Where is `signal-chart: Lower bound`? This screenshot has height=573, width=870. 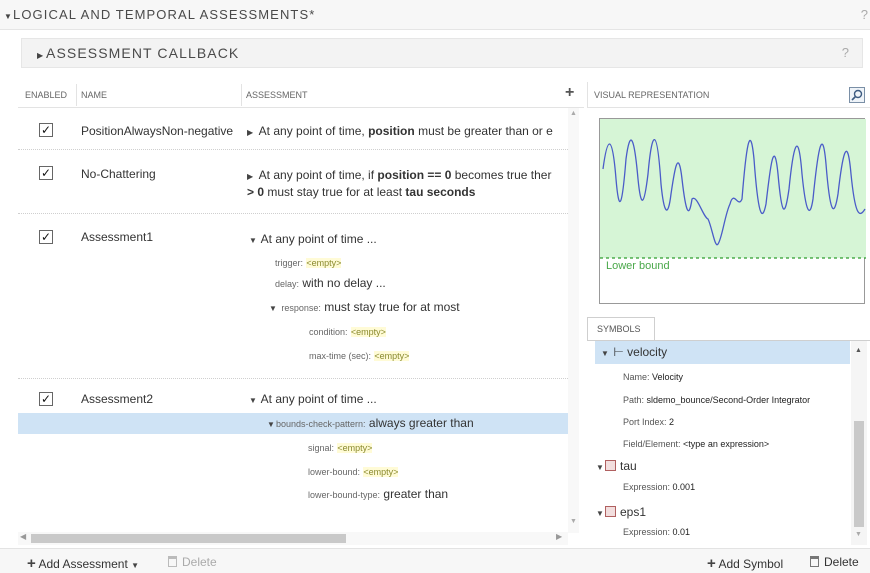
signal-chart: Lower bound is located at coordinates (733, 195).